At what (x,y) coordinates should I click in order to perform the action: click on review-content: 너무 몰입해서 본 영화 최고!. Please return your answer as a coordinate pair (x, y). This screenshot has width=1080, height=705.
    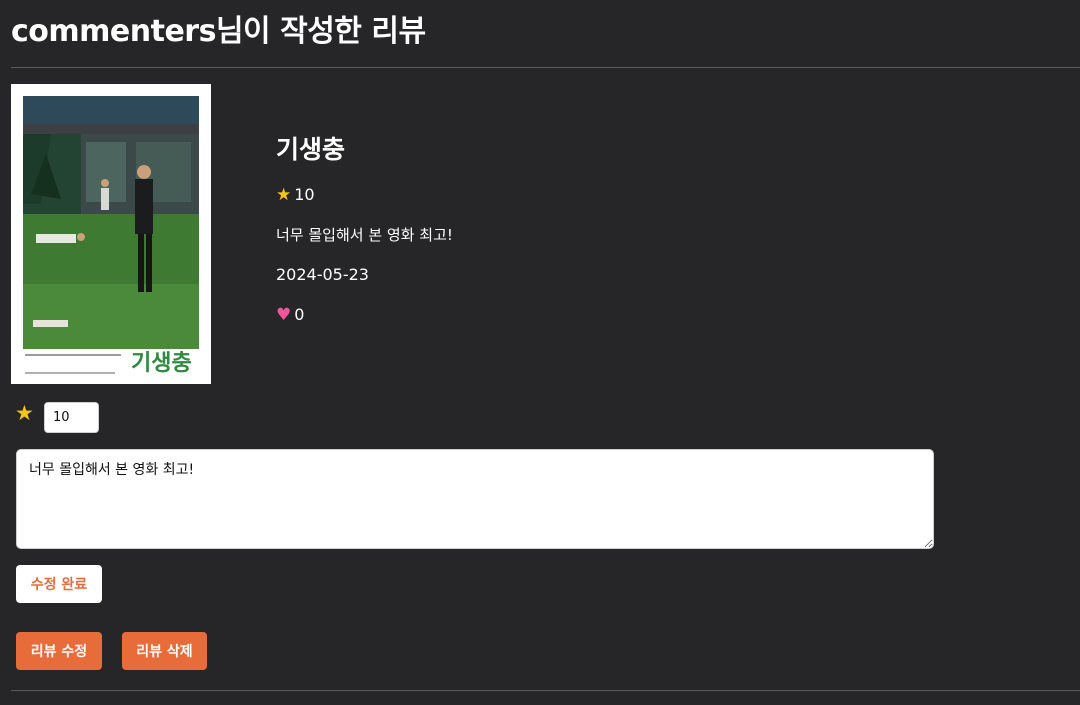
    Looking at the image, I should click on (364, 235).